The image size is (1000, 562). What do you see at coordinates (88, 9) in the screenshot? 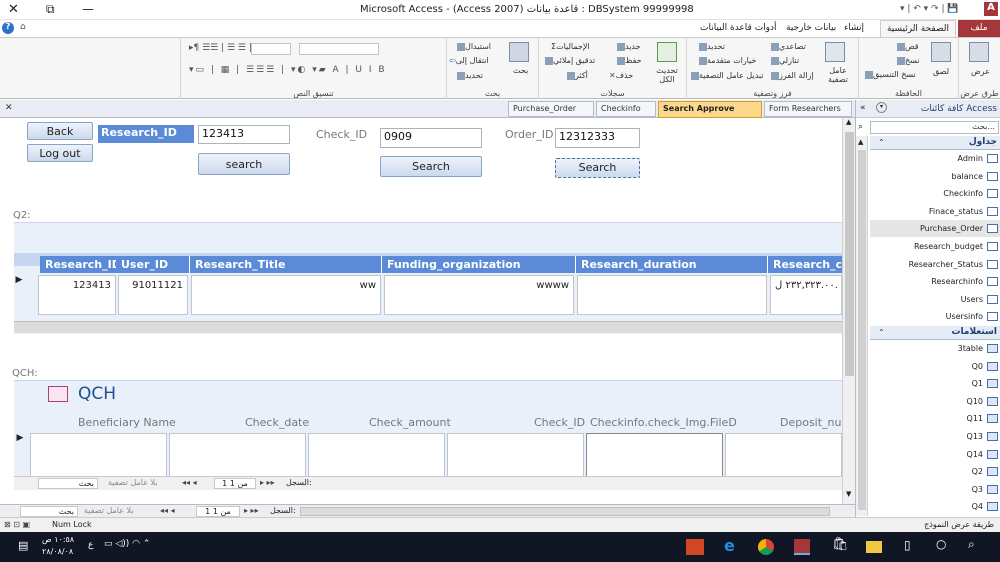
I see `minimize-window-button: —` at bounding box center [88, 9].